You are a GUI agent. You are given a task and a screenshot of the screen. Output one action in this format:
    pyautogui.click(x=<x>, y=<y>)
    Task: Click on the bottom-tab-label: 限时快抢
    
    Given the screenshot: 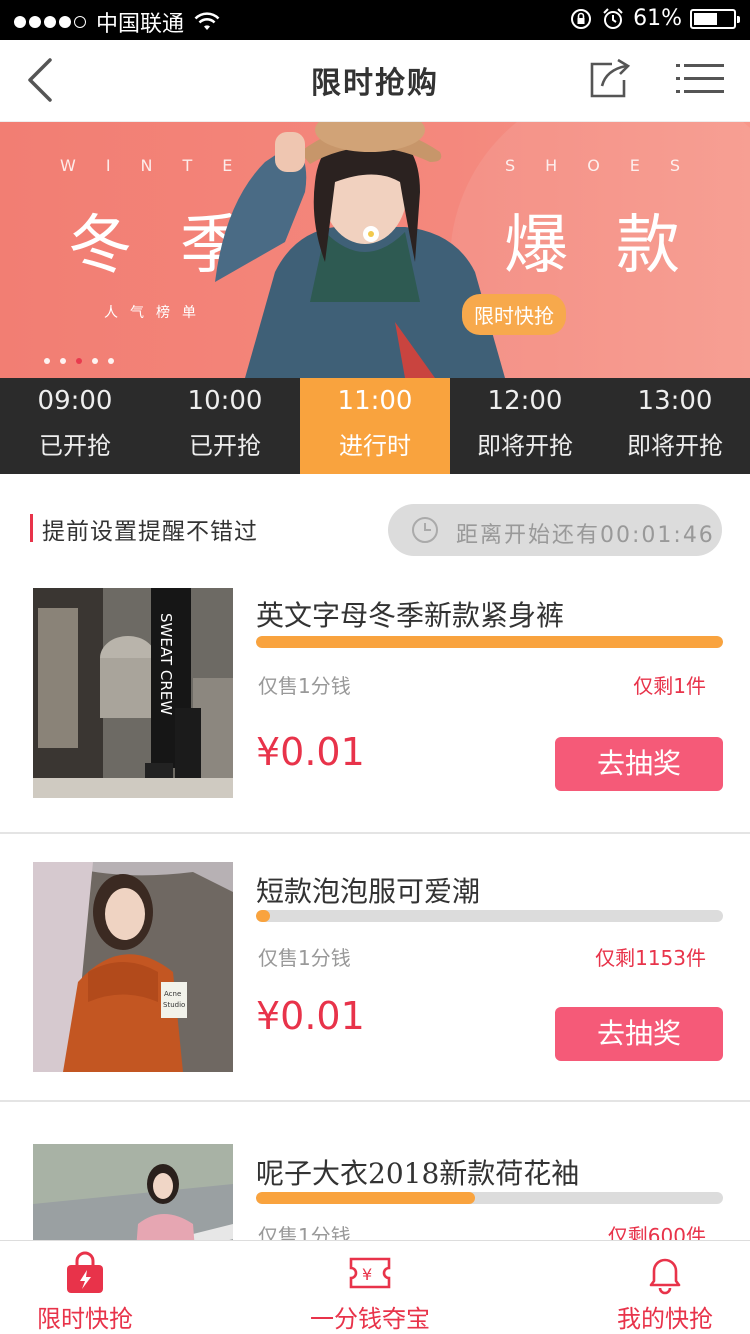 What is the action you would take?
    pyautogui.click(x=85, y=1319)
    